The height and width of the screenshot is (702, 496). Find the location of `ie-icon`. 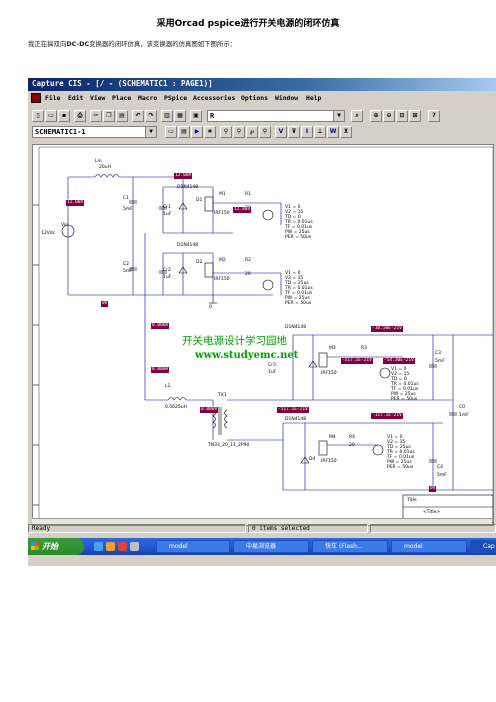

ie-icon is located at coordinates (98, 546).